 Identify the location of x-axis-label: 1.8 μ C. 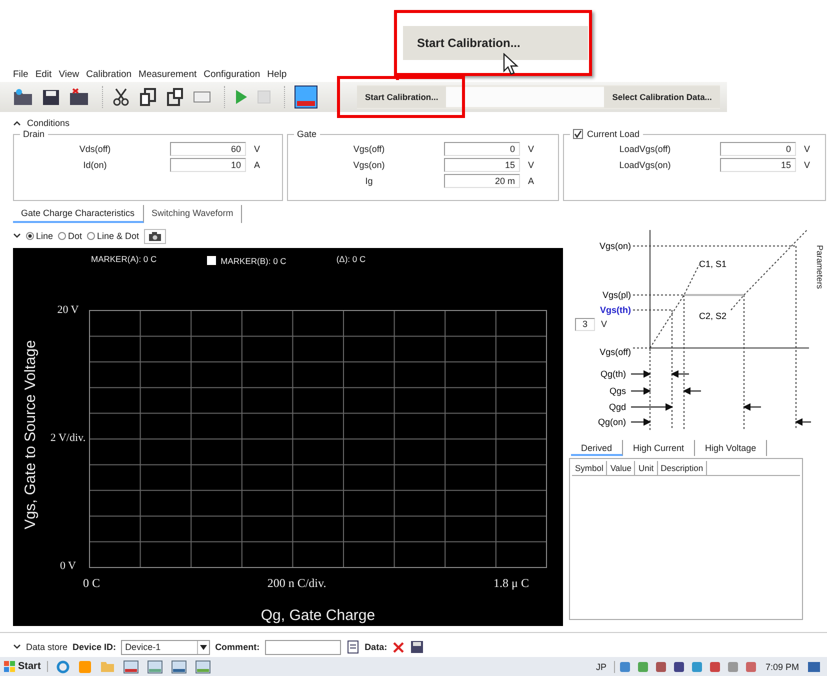
(511, 583).